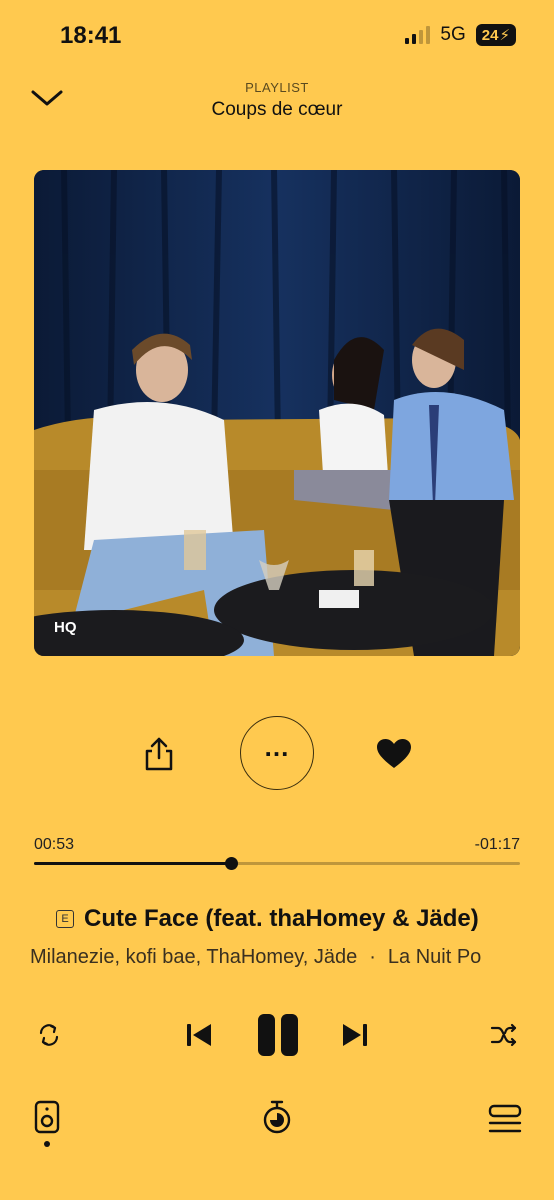 Image resolution: width=554 pixels, height=1200 pixels. I want to click on song-title-row: E Cute Face (feat. thaHomey & Jäde), so click(267, 919).